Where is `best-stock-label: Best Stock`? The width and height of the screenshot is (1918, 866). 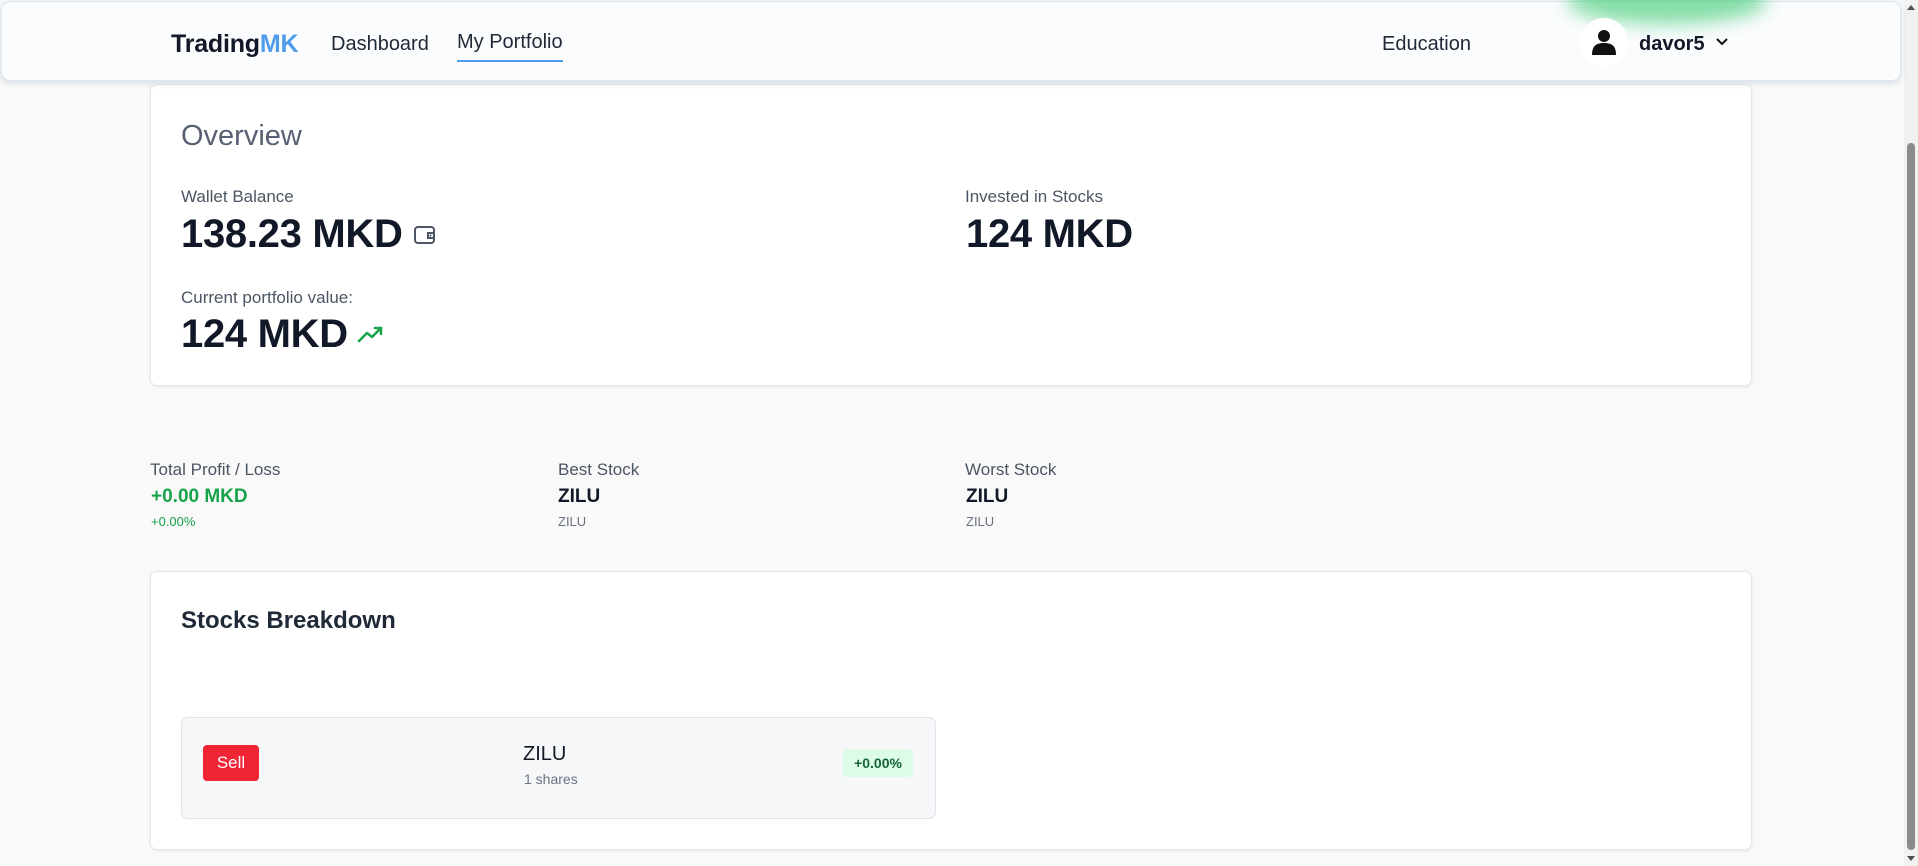 best-stock-label: Best Stock is located at coordinates (599, 469).